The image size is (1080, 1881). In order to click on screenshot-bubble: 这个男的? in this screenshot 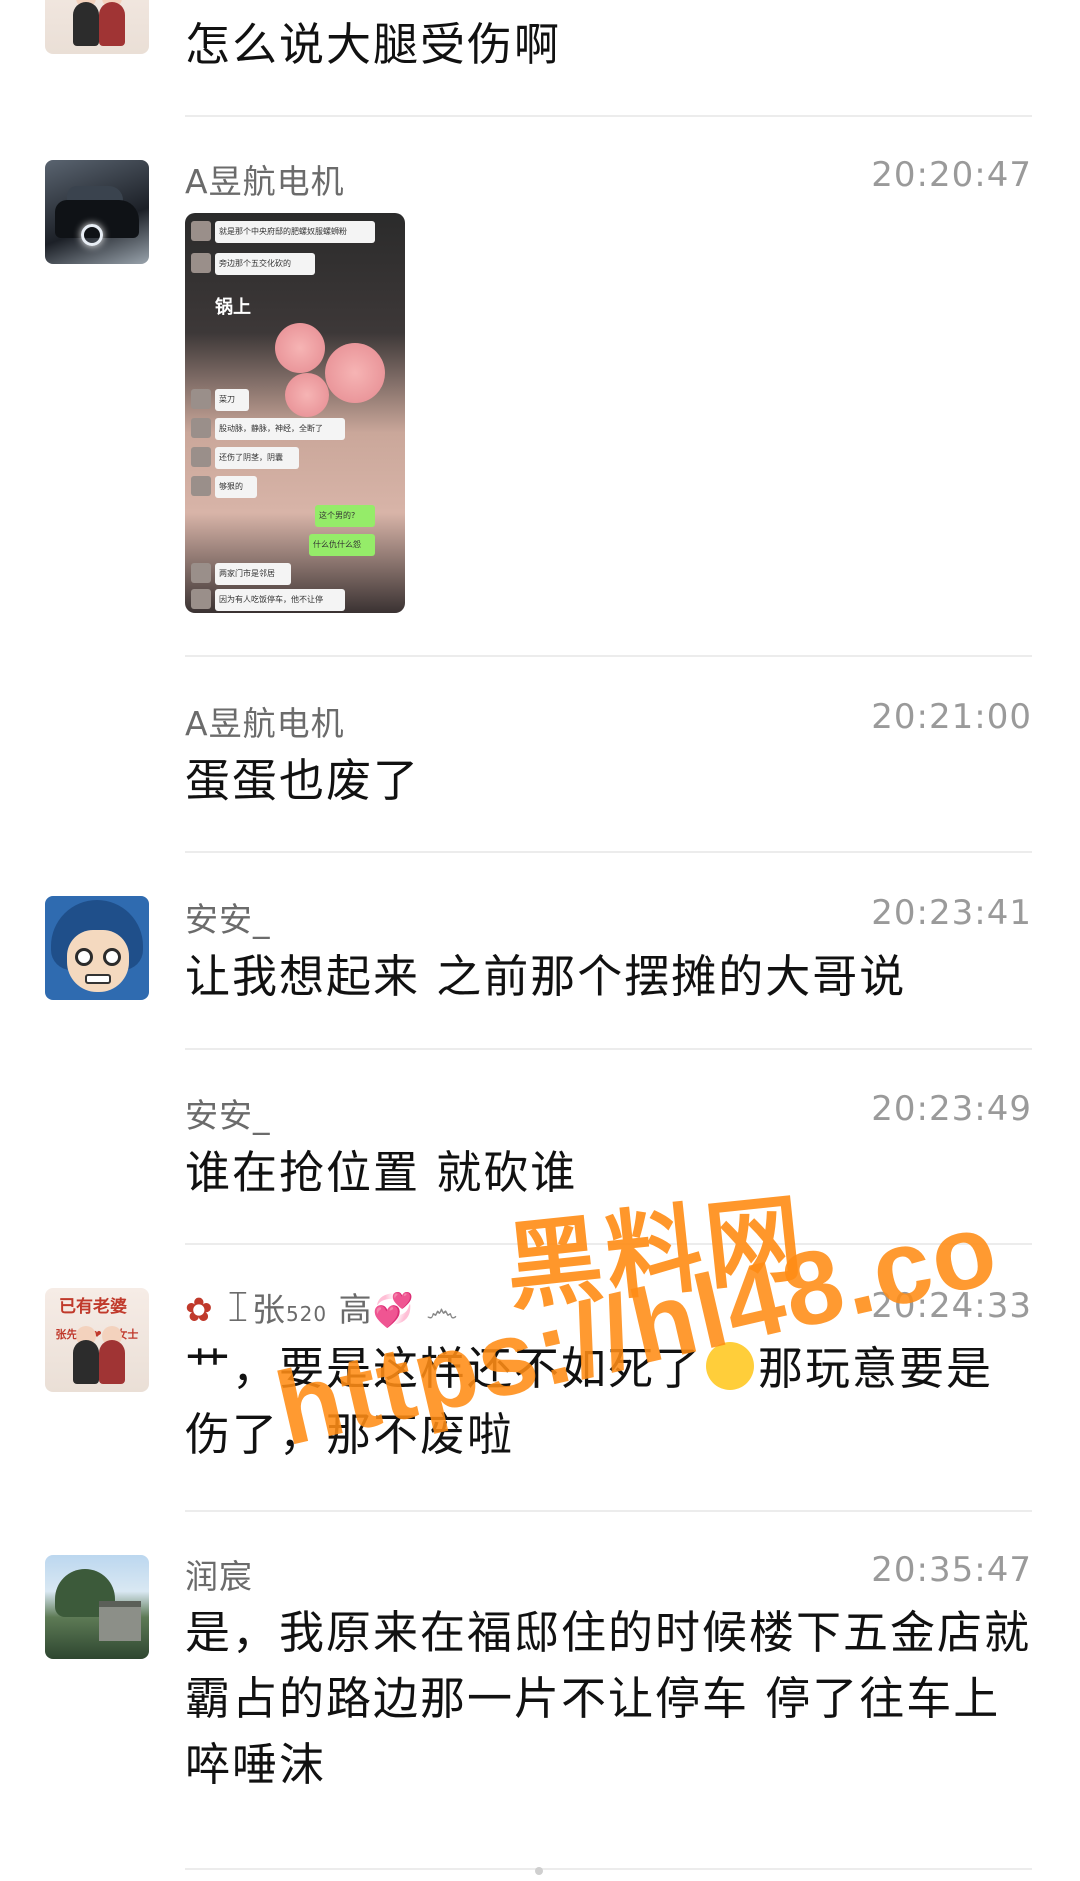, I will do `click(345, 516)`.